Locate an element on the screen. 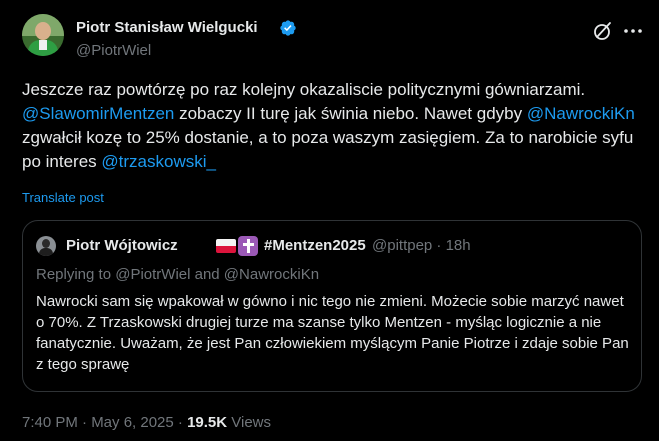 This screenshot has width=659, height=441. post-meta: 7:40 PM · May 6, 2025 · 19.5K Views is located at coordinates (146, 422).